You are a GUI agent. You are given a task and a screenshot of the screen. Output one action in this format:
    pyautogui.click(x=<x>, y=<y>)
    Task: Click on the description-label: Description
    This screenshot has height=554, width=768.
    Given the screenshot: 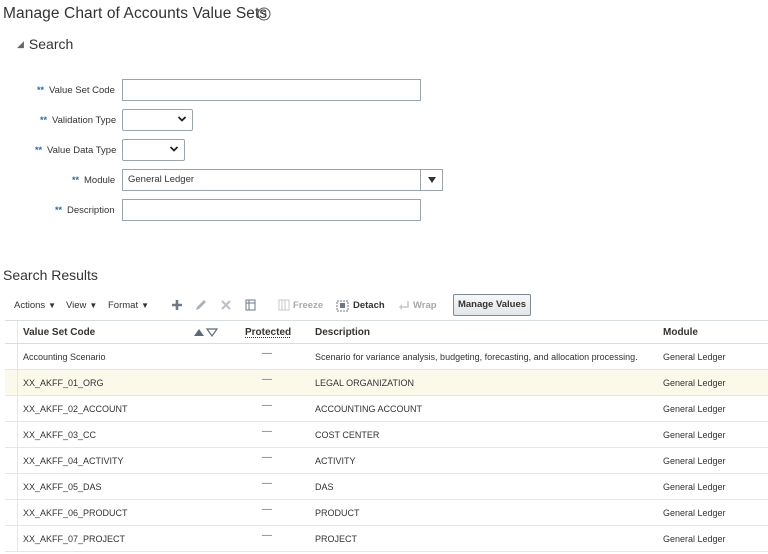 What is the action you would take?
    pyautogui.click(x=91, y=210)
    